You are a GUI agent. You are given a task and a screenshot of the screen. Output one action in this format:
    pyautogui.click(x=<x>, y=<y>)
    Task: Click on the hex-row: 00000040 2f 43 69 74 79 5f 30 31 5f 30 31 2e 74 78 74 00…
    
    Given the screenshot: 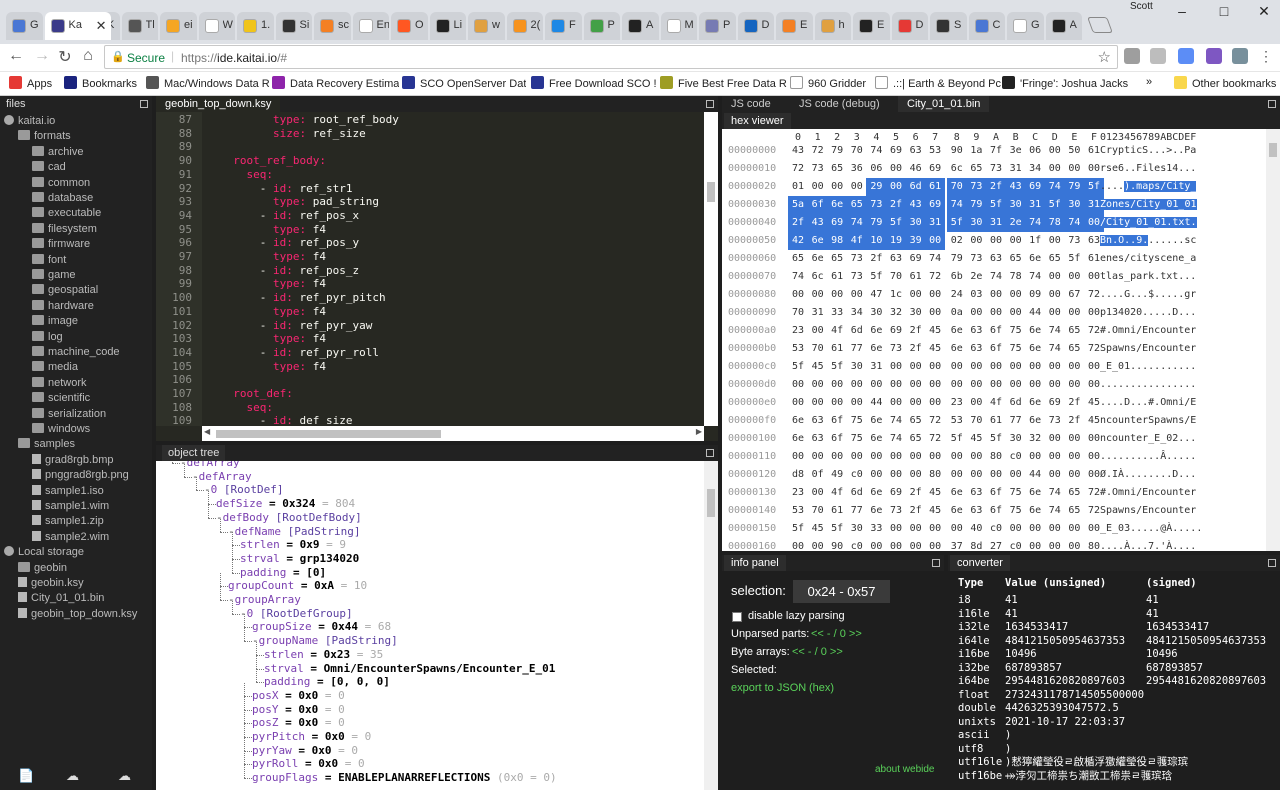 What is the action you would take?
    pyautogui.click(x=994, y=223)
    